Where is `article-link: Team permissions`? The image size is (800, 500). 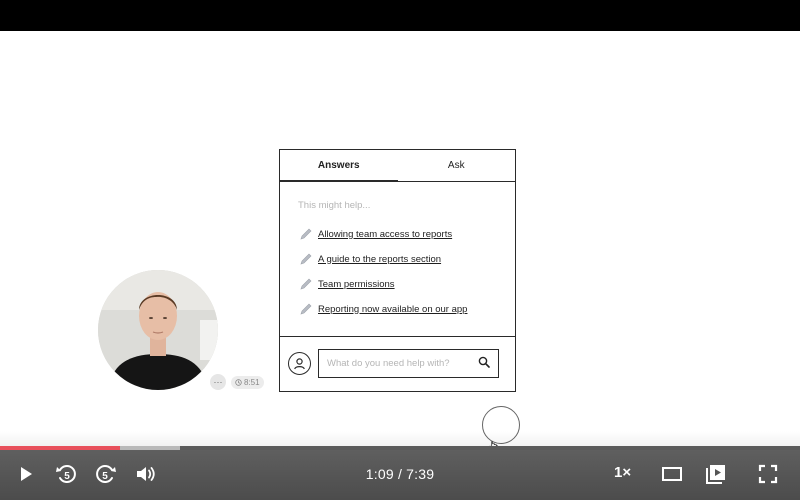 article-link: Team permissions is located at coordinates (346, 284).